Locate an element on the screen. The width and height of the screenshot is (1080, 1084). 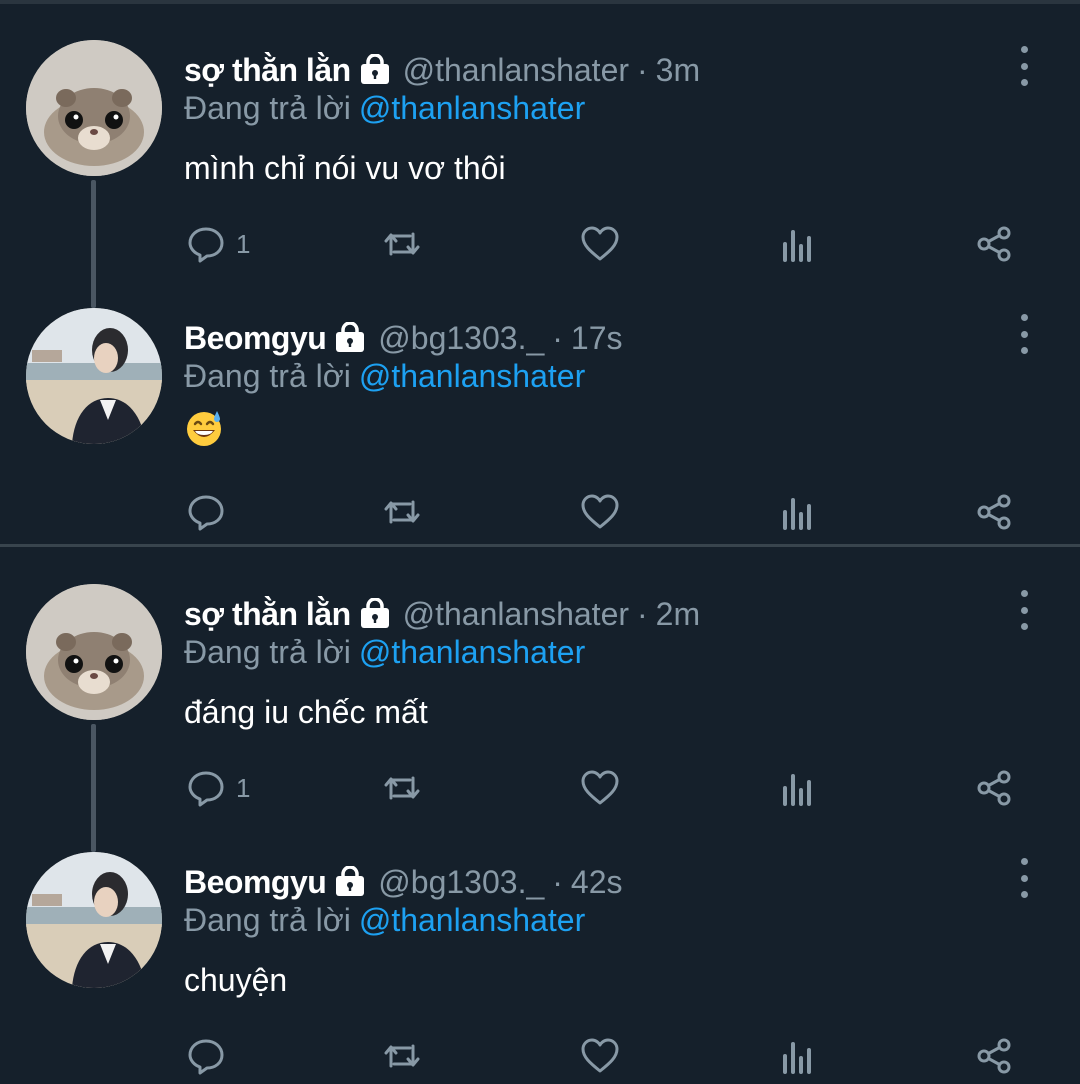
timestamp: 17s is located at coordinates (597, 338).